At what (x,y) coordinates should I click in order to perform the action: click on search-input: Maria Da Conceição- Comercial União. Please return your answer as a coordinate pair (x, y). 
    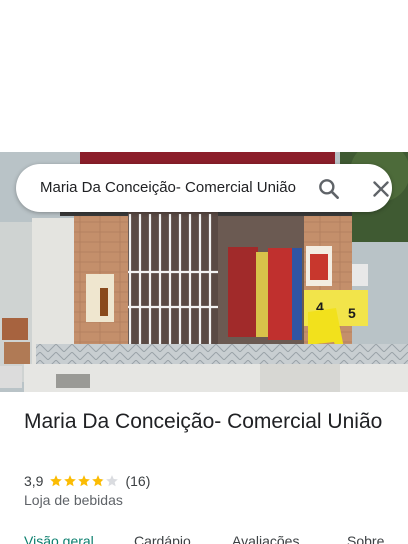
    Looking at the image, I should click on (172, 188).